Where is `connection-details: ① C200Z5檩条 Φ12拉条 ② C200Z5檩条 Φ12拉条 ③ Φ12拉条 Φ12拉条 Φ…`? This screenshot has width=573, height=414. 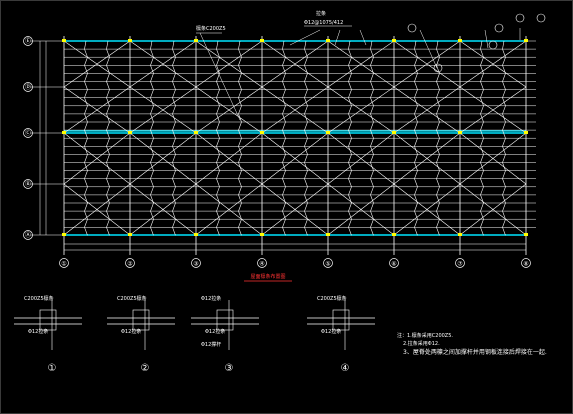 connection-details: ① C200Z5檩条 Φ12拉条 ② C200Z5檩条 Φ12拉条 ③ Φ12拉条 Φ12拉条 Φ… is located at coordinates (194, 334).